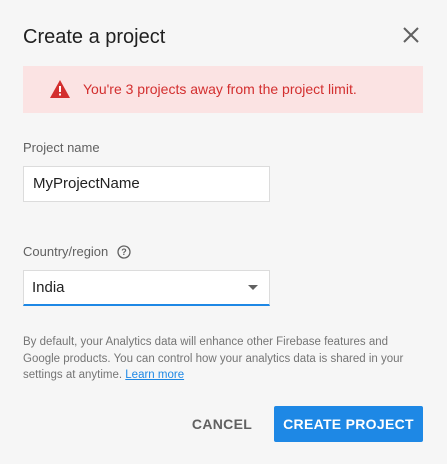 The width and height of the screenshot is (447, 464). What do you see at coordinates (154, 375) in the screenshot?
I see `learn-more-link: Learn more` at bounding box center [154, 375].